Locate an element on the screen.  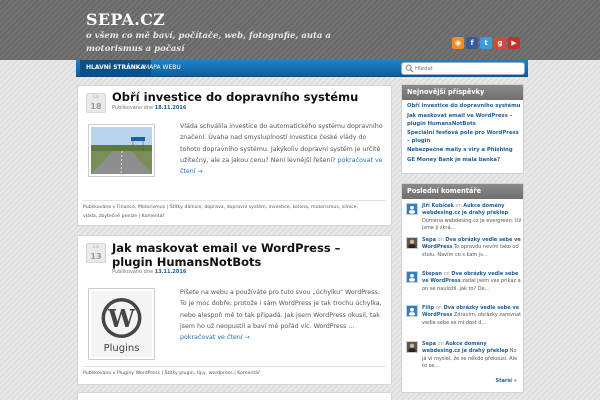
search-icon is located at coordinates (409, 68).